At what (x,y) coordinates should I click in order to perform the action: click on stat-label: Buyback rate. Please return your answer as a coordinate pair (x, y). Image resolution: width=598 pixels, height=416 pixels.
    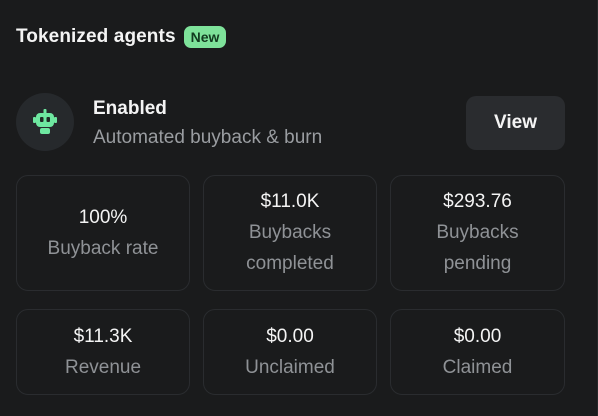
    Looking at the image, I should click on (103, 248).